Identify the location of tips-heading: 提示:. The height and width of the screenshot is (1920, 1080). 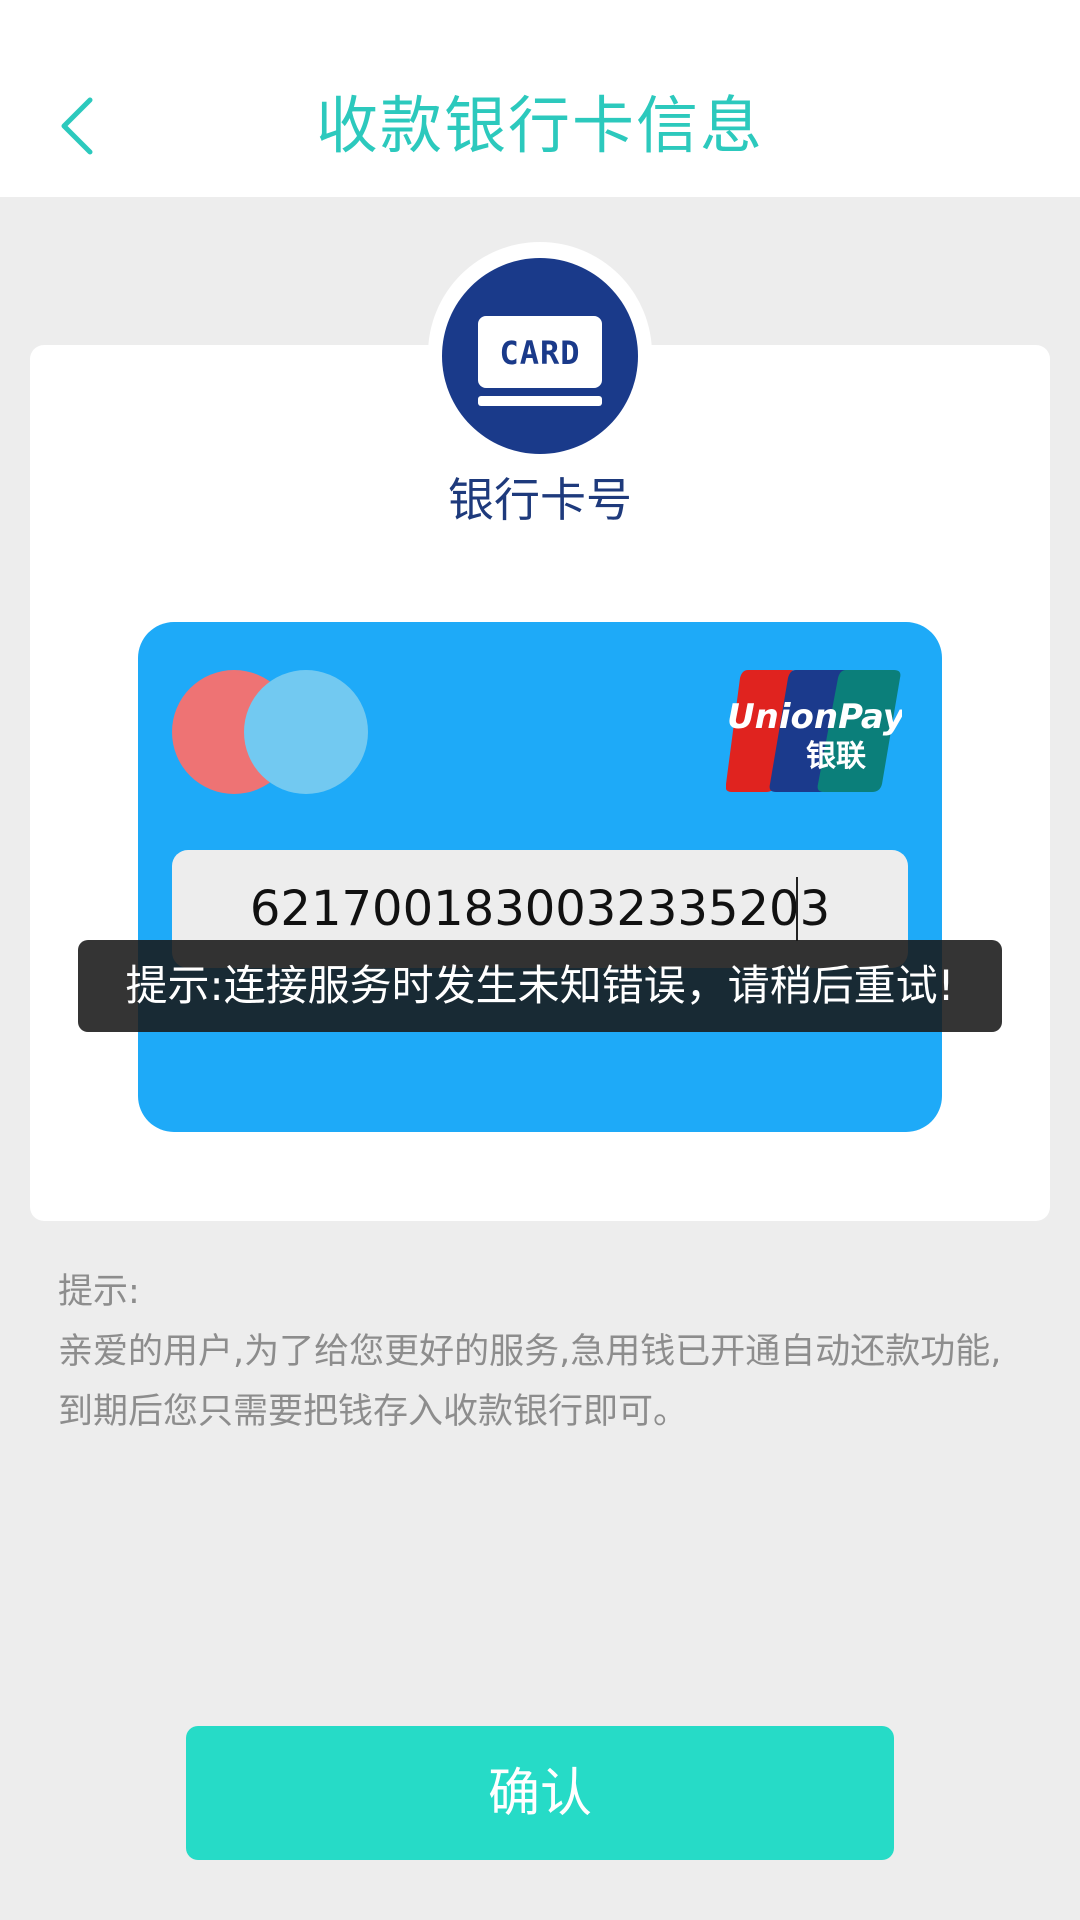
(99, 1292).